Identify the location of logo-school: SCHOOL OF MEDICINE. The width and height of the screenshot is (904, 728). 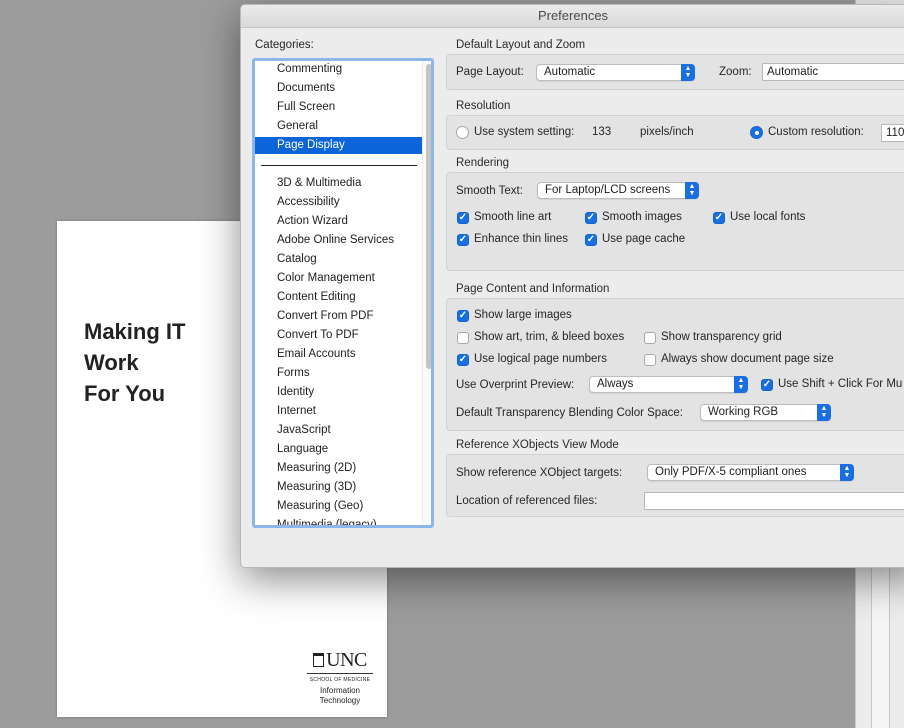
(340, 680).